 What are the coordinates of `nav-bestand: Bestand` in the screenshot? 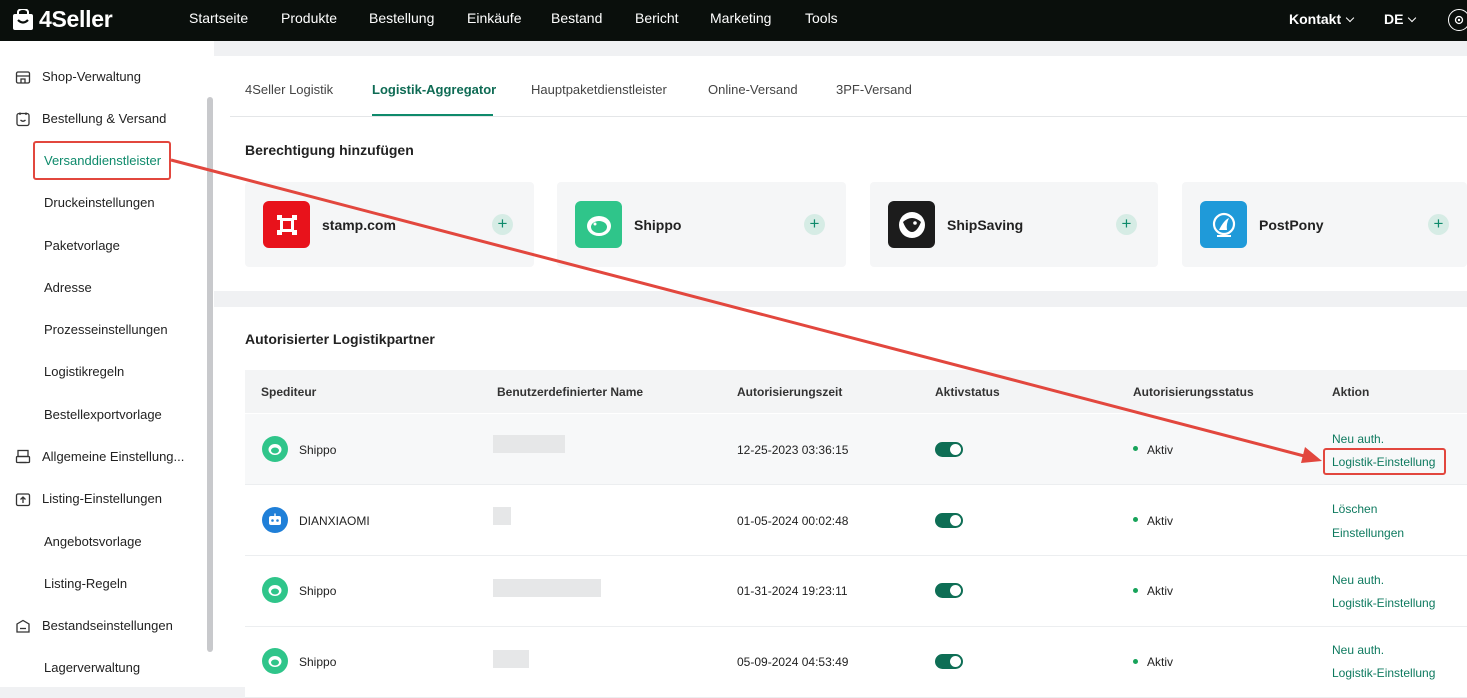 It's located at (576, 18).